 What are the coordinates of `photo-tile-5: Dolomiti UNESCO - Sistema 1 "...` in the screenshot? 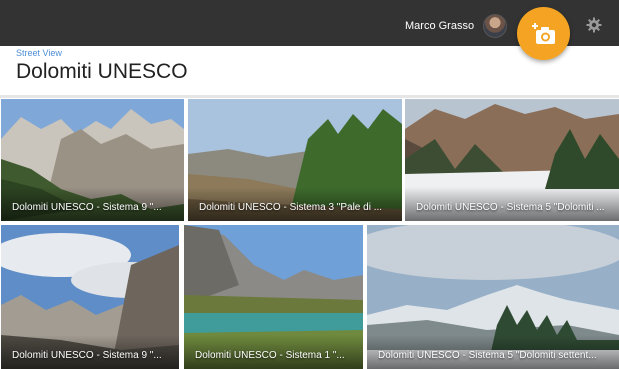 It's located at (273, 297).